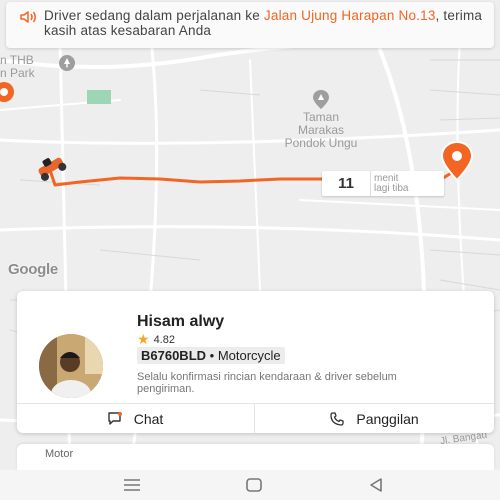 Image resolution: width=500 pixels, height=500 pixels. Describe the element at coordinates (370, 183) in the screenshot. I see `eta-divider` at that location.